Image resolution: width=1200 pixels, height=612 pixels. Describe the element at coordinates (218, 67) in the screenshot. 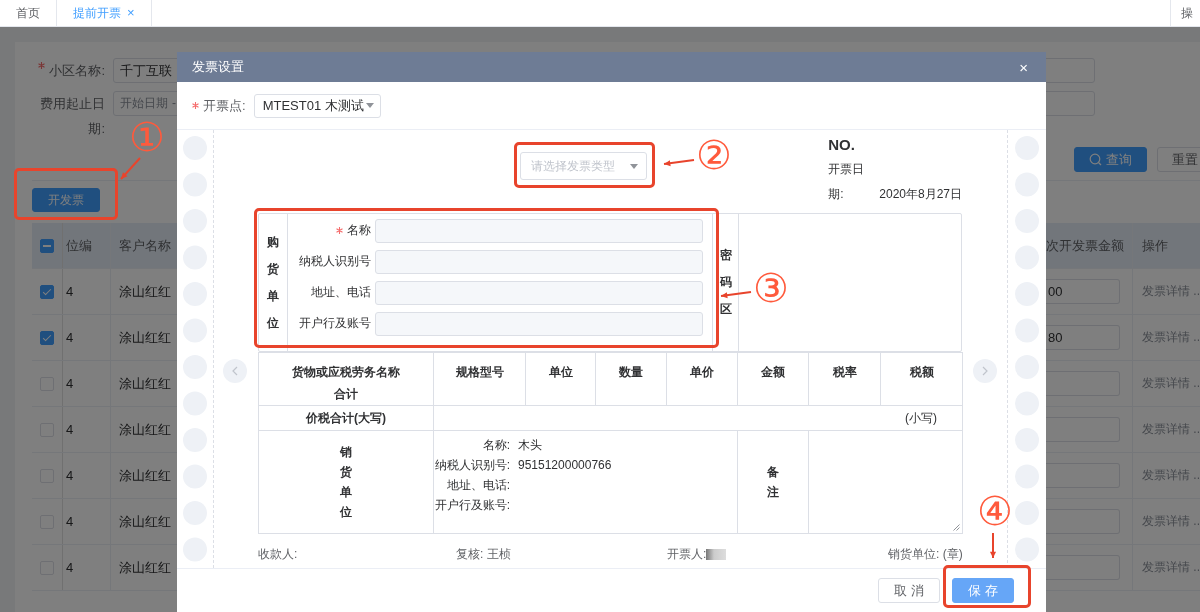

I see `dialog-title: 发票设置` at that location.